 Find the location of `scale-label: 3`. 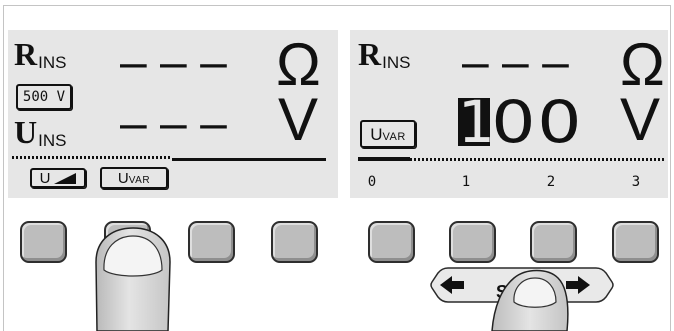

scale-label: 3 is located at coordinates (636, 182).